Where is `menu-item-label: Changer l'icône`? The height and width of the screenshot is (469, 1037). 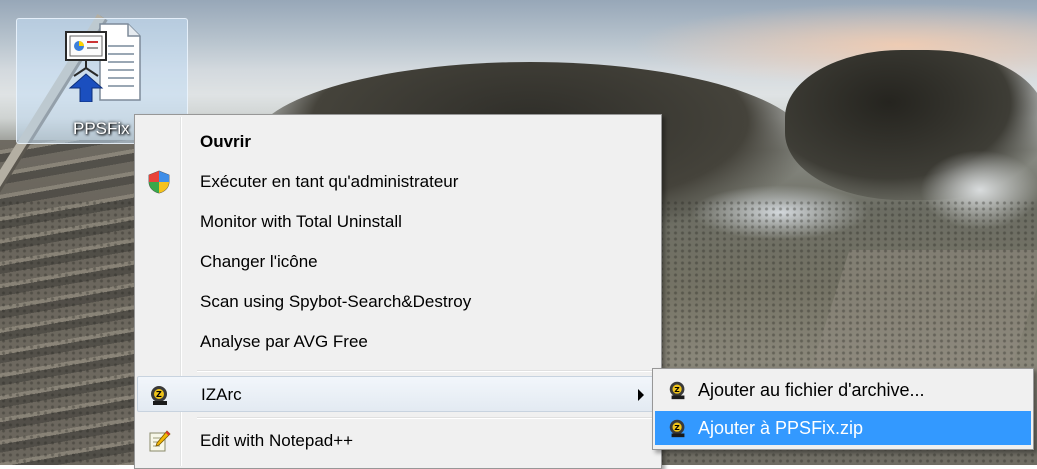 menu-item-label: Changer l'icône is located at coordinates (259, 261).